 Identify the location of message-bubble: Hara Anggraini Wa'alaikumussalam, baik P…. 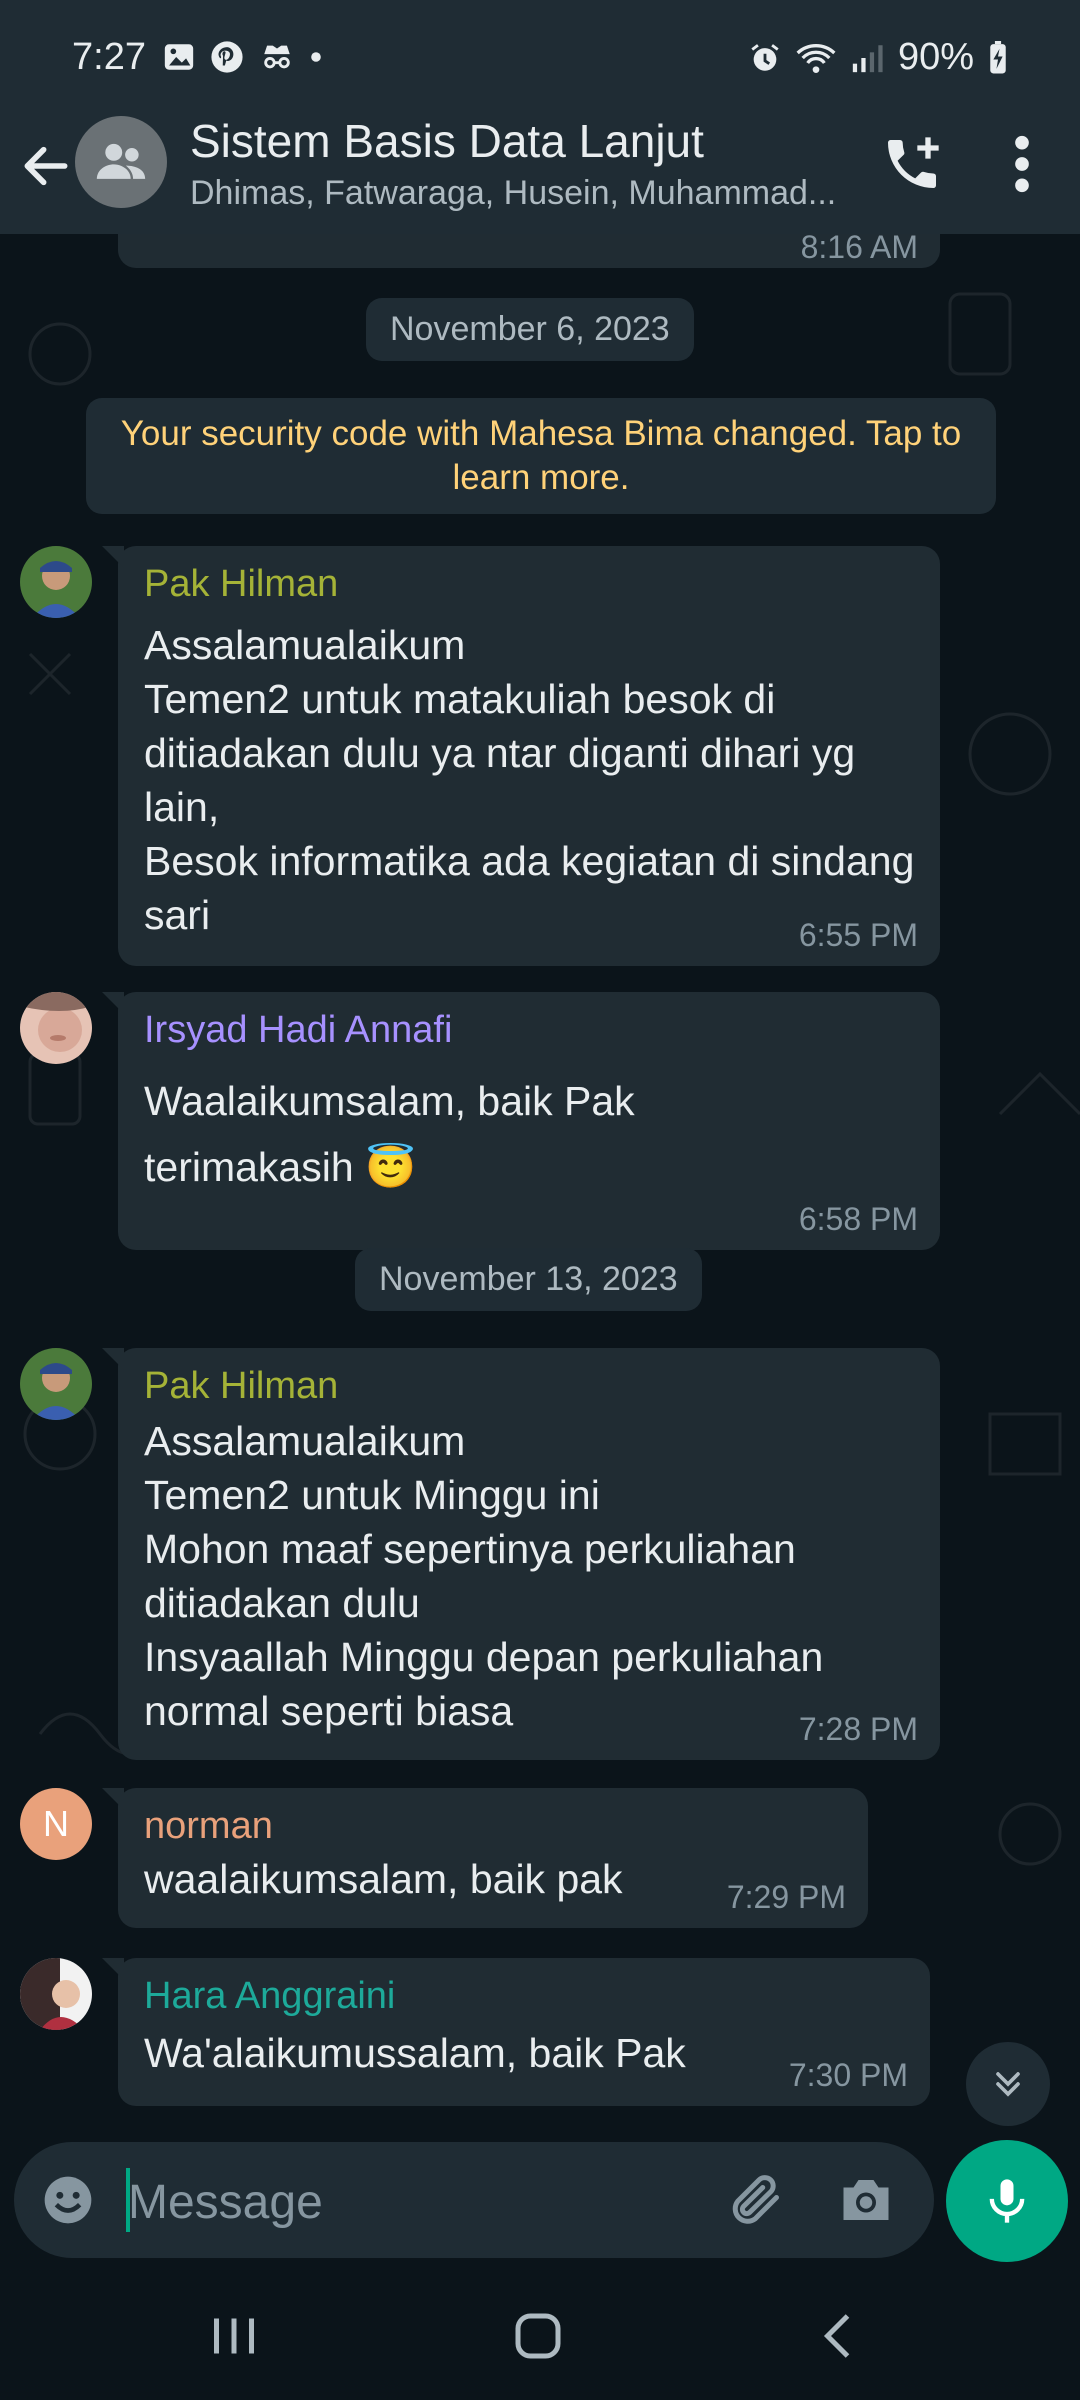
(516, 2032).